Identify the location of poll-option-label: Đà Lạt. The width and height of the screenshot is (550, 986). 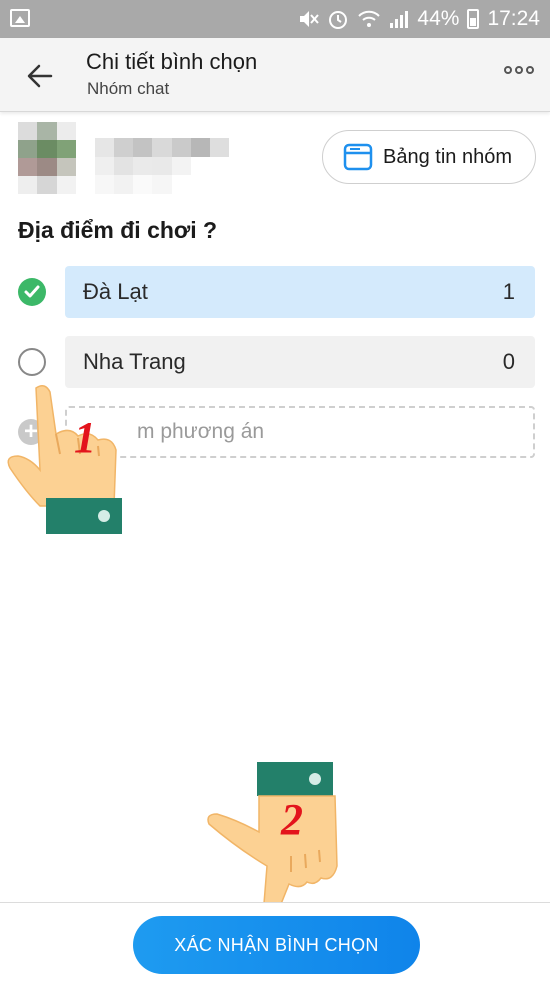
(115, 291).